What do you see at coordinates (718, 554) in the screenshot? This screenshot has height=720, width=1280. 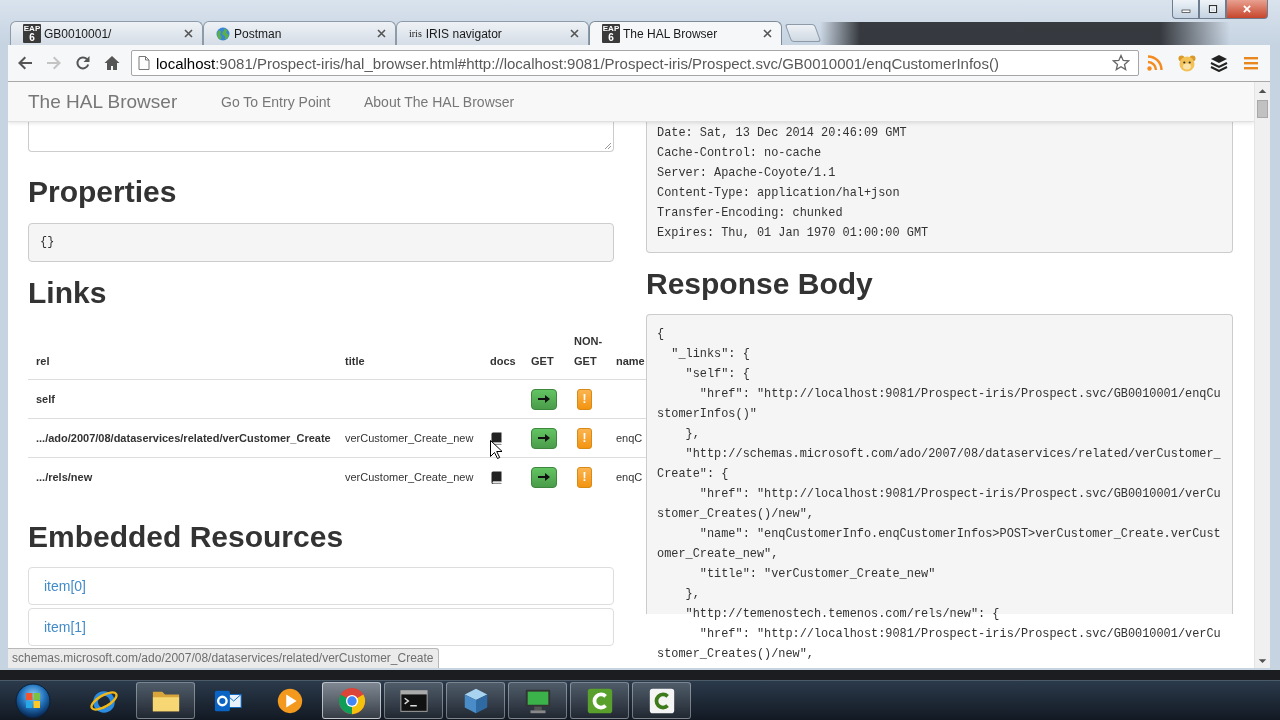 I see `code-line: omer_Create_new",` at bounding box center [718, 554].